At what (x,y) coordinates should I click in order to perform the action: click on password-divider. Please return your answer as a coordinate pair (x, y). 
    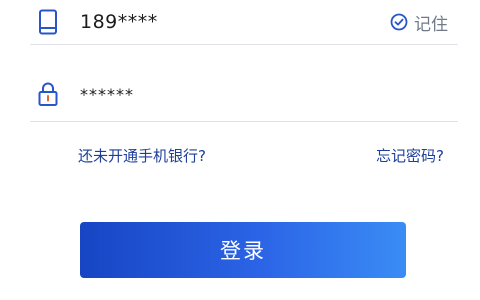
    Looking at the image, I should click on (244, 121).